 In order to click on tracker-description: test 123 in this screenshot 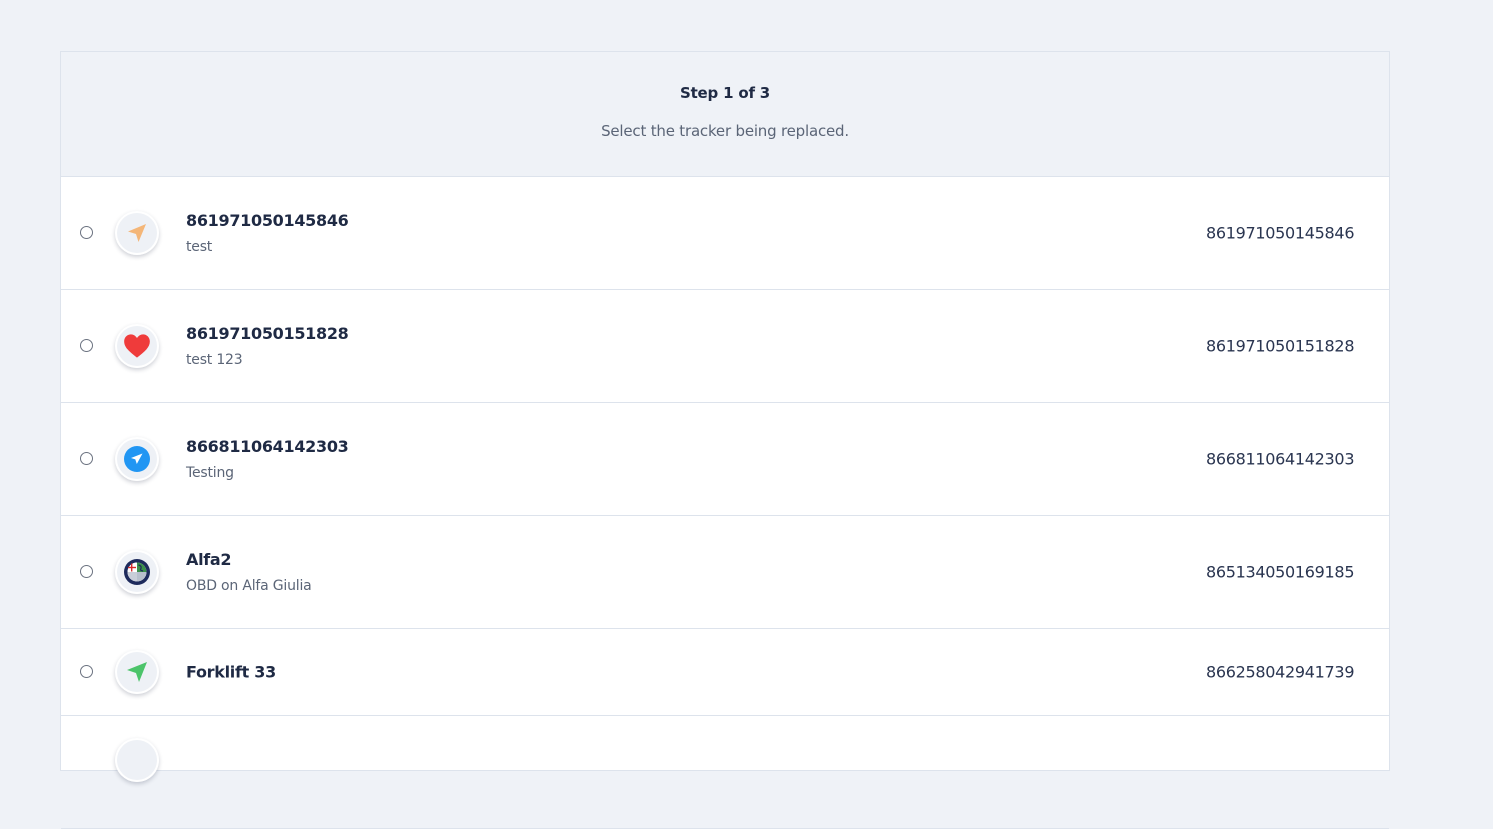, I will do `click(214, 360)`.